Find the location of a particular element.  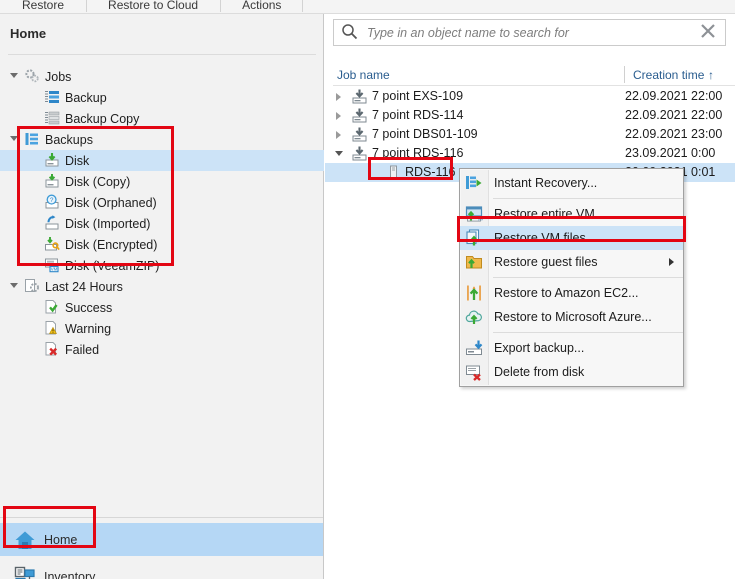

sidebar-item-disk-copy: Disk (Copy) is located at coordinates (162, 181).